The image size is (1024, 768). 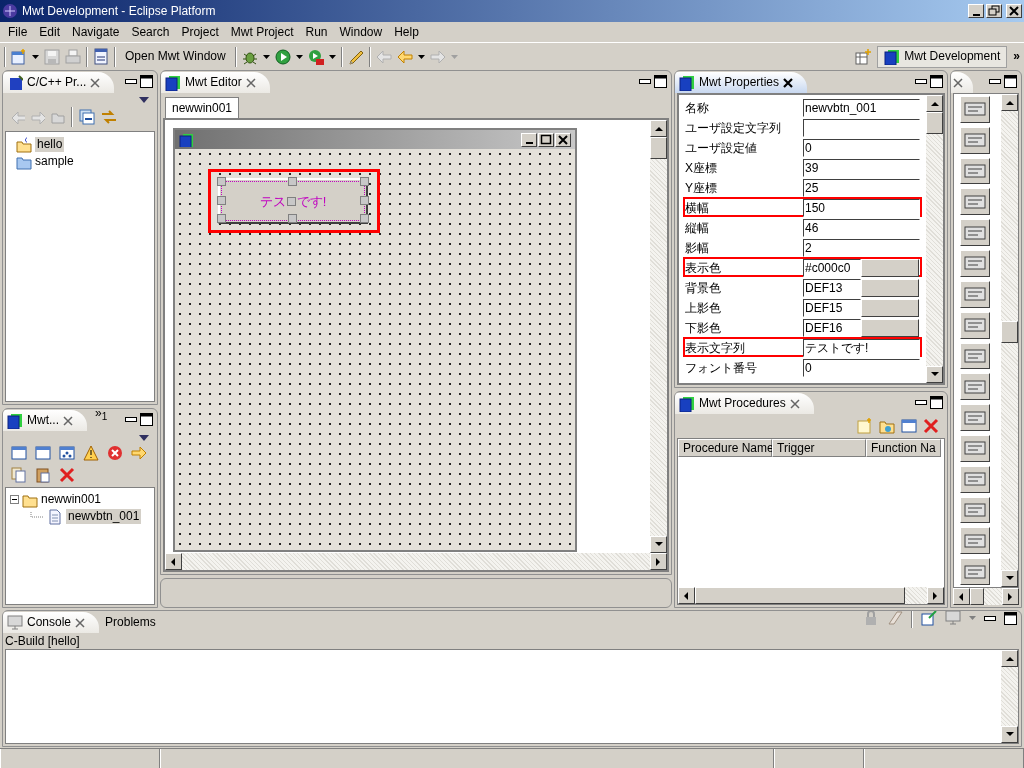 I want to click on menu-item: Window, so click(x=361, y=32).